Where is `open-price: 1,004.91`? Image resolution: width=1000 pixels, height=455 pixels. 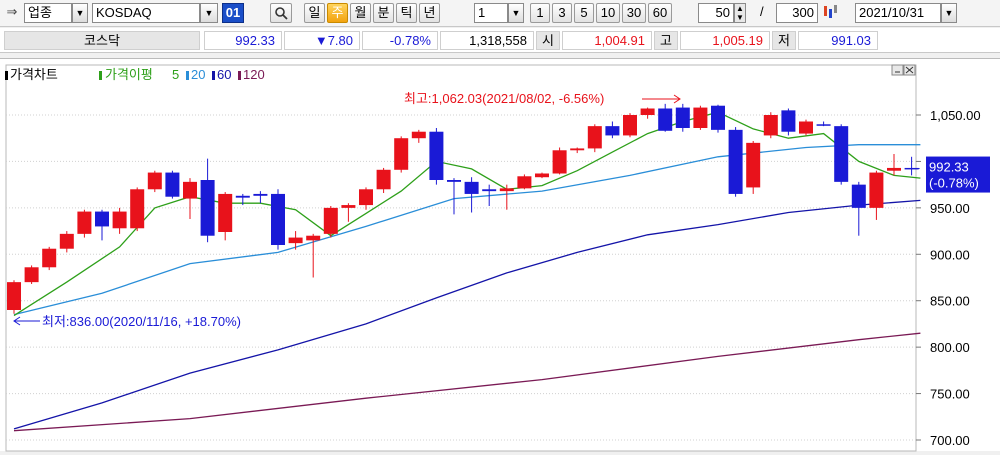
open-price: 1,004.91 is located at coordinates (607, 40).